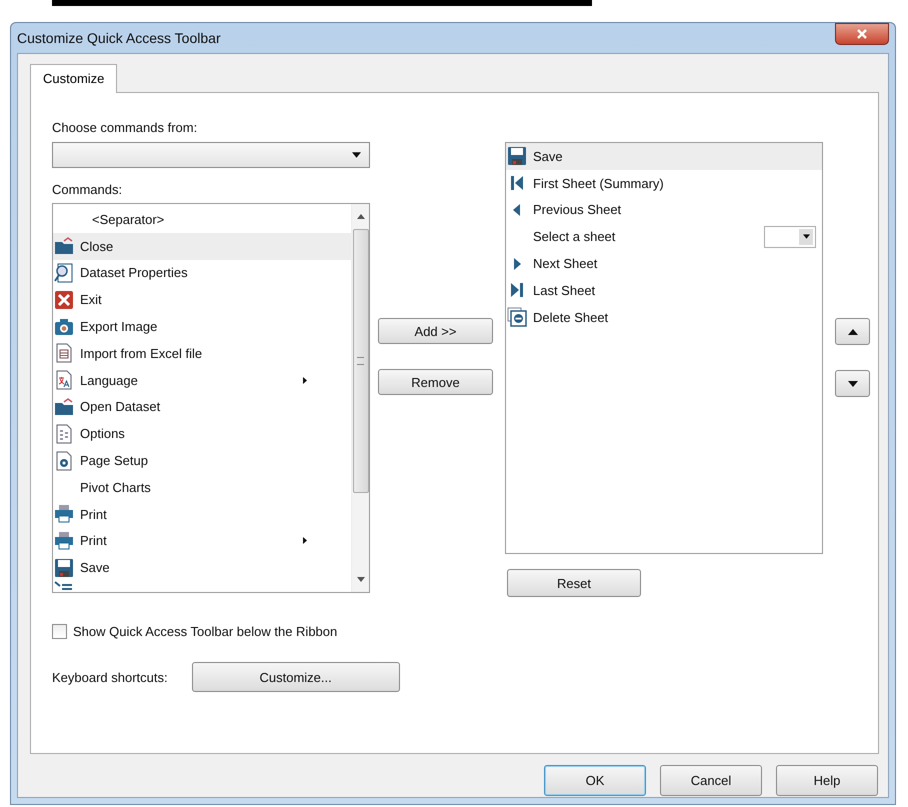  I want to click on tab: Customize, so click(74, 78).